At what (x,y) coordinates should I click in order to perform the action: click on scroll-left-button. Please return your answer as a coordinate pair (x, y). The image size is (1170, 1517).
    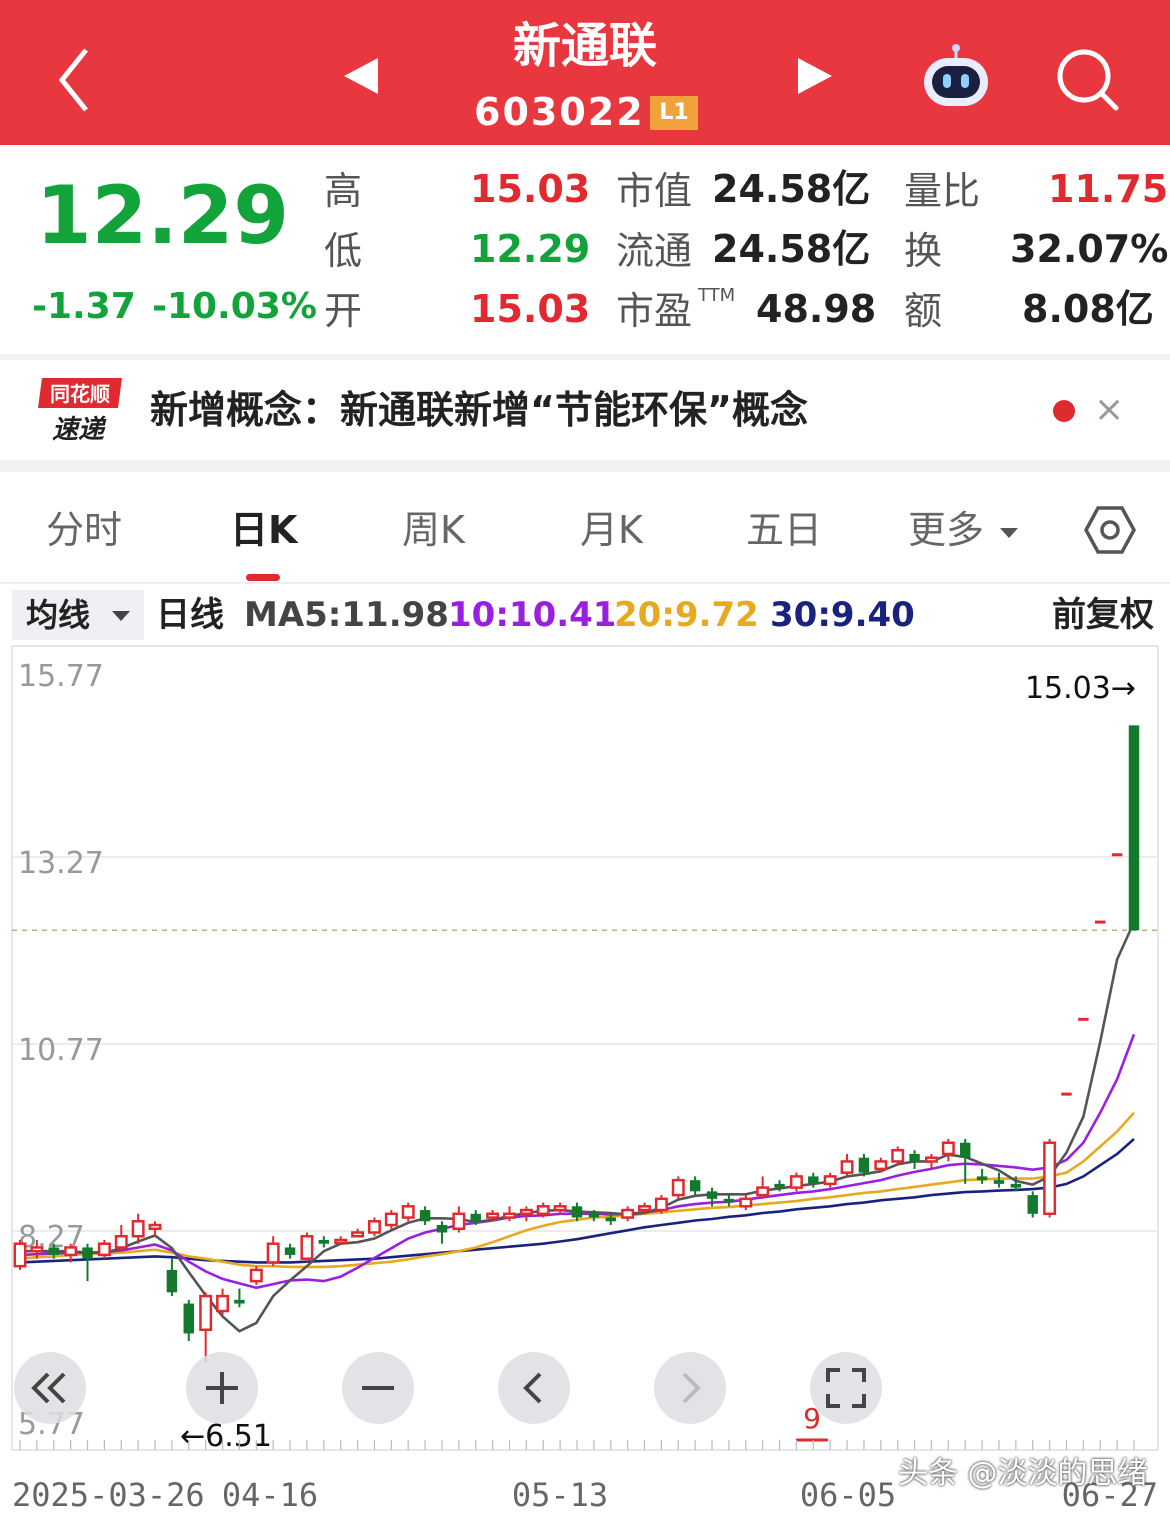
    Looking at the image, I should click on (50, 1388).